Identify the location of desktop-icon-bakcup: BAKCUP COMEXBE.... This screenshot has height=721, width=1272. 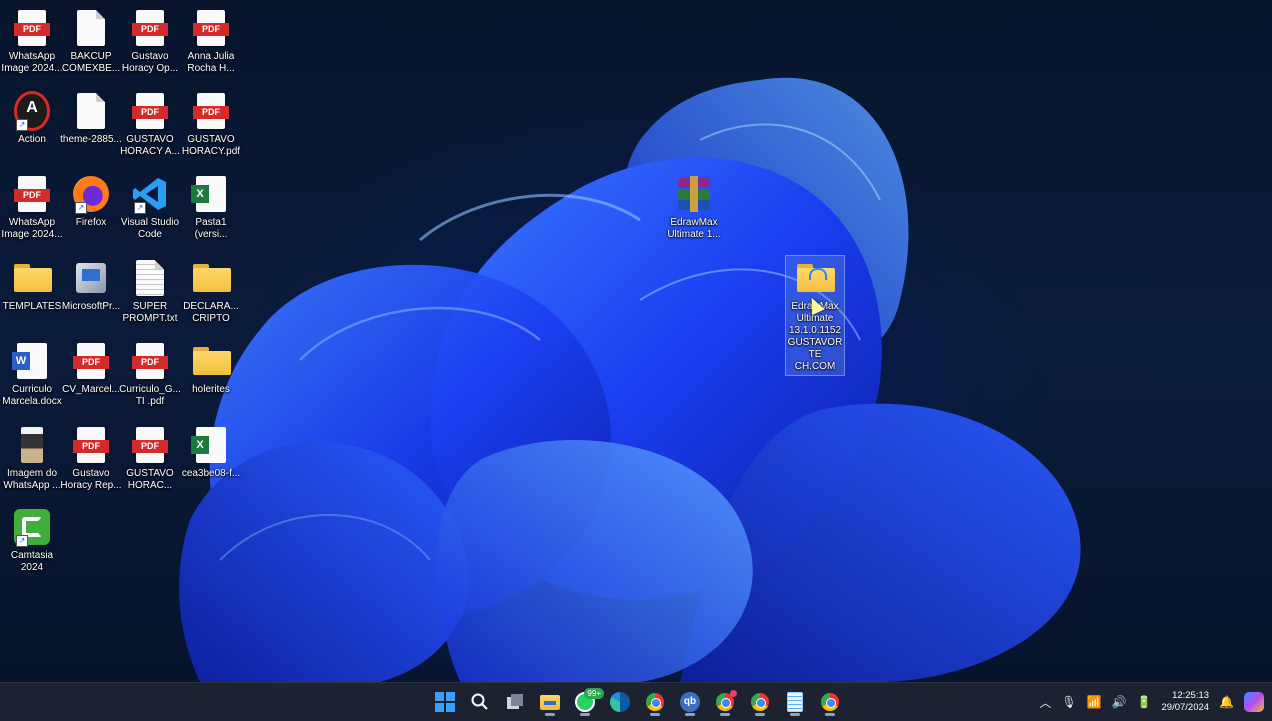
(91, 41).